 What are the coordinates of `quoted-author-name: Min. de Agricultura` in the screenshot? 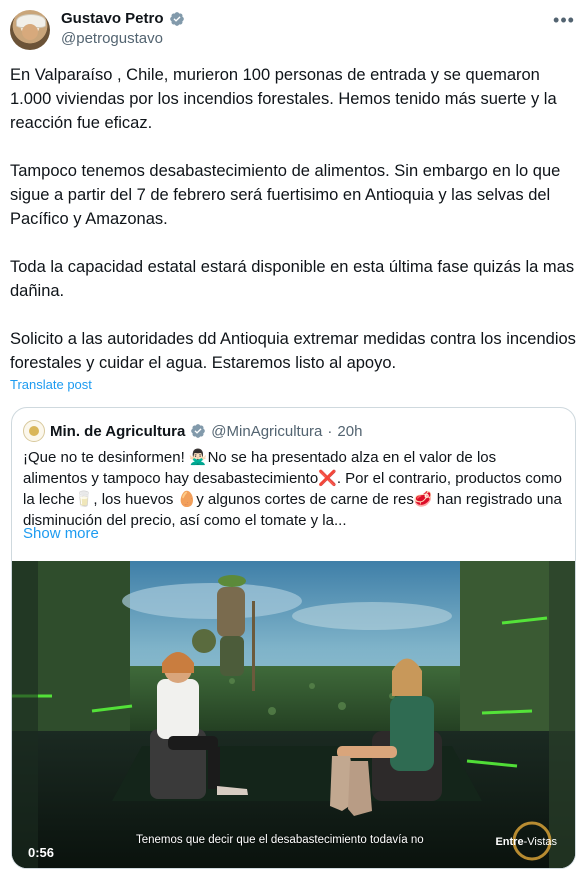 It's located at (118, 431).